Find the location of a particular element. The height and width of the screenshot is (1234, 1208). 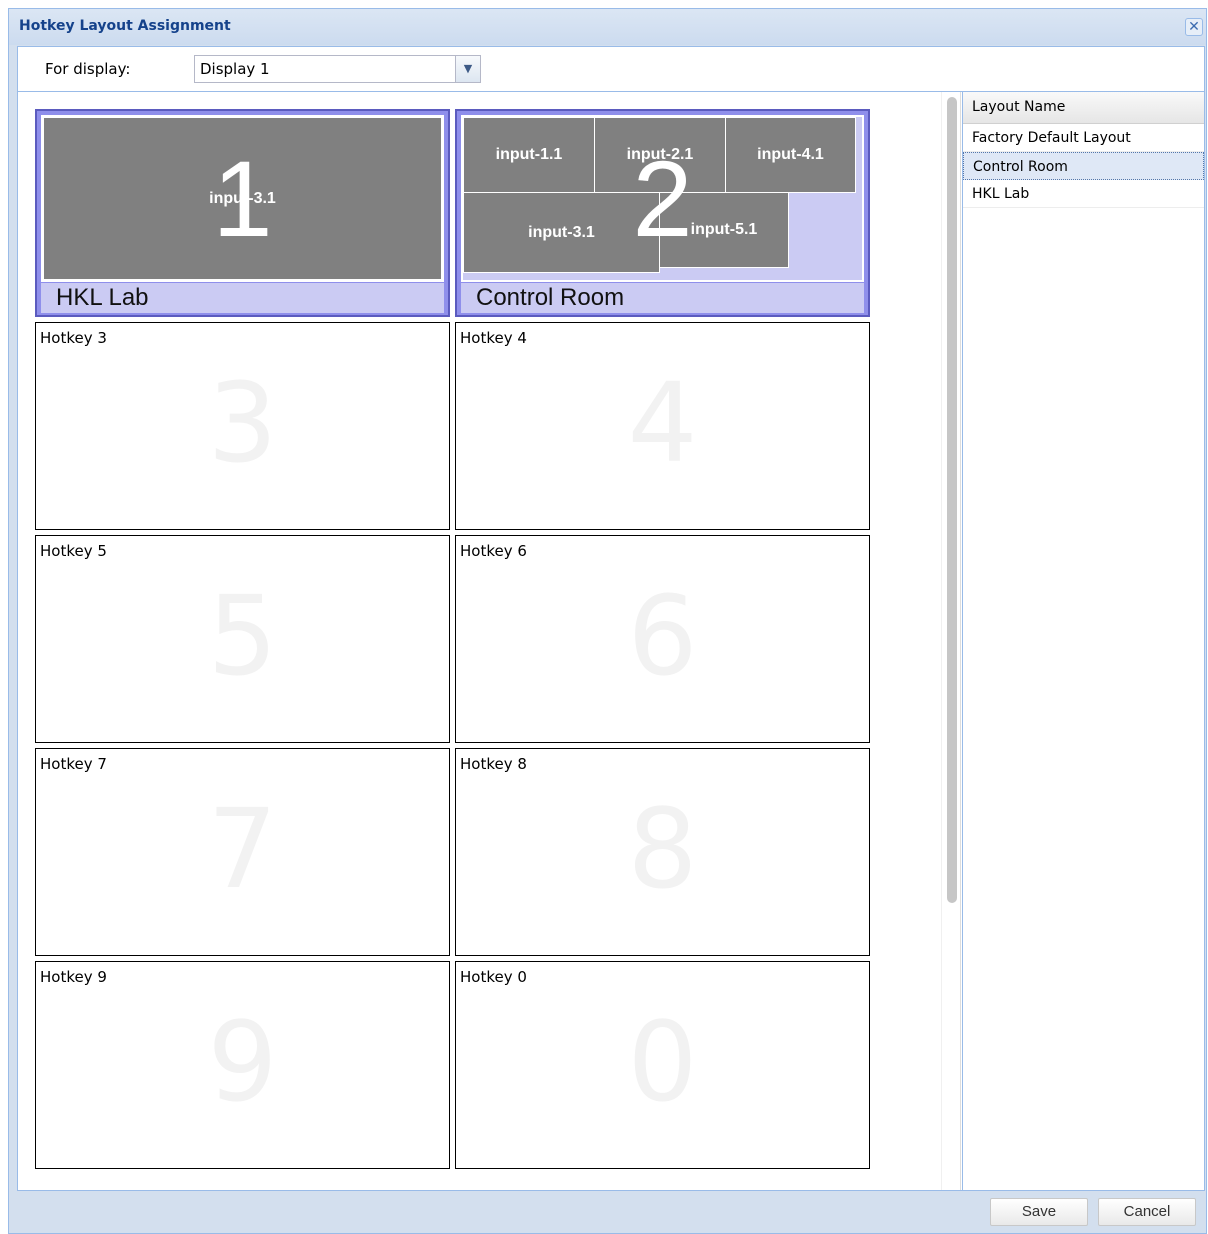

save-button: Save is located at coordinates (1039, 1212).